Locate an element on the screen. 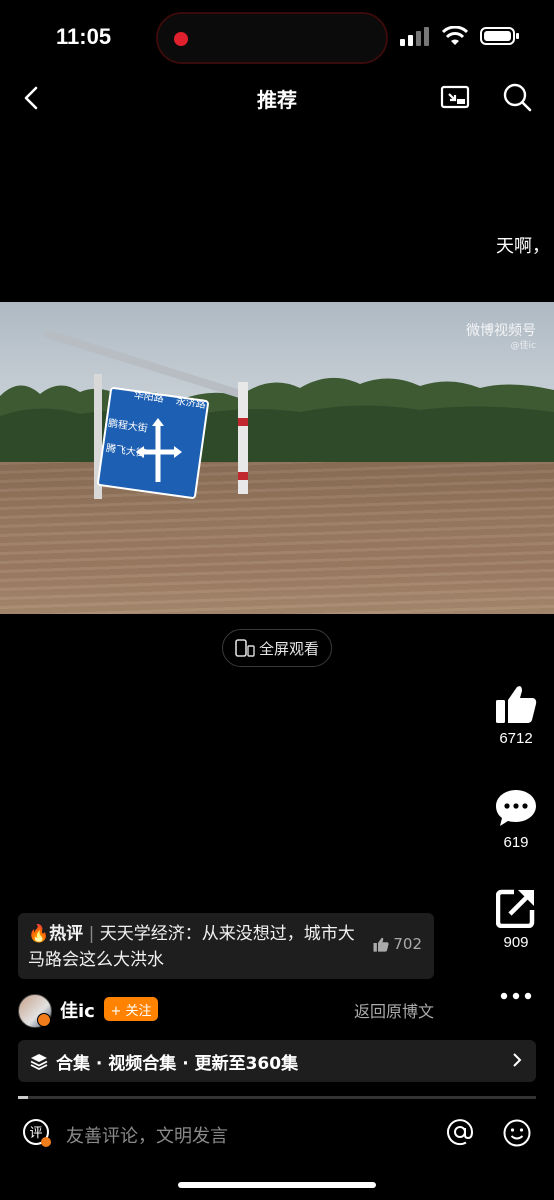  road-sign is located at coordinates (146, 414).